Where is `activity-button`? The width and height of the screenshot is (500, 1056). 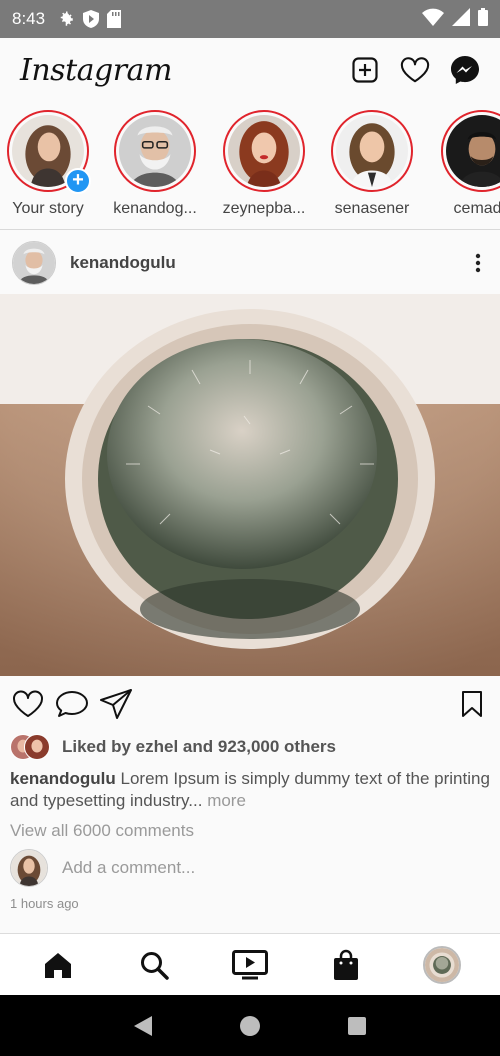 activity-button is located at coordinates (415, 70).